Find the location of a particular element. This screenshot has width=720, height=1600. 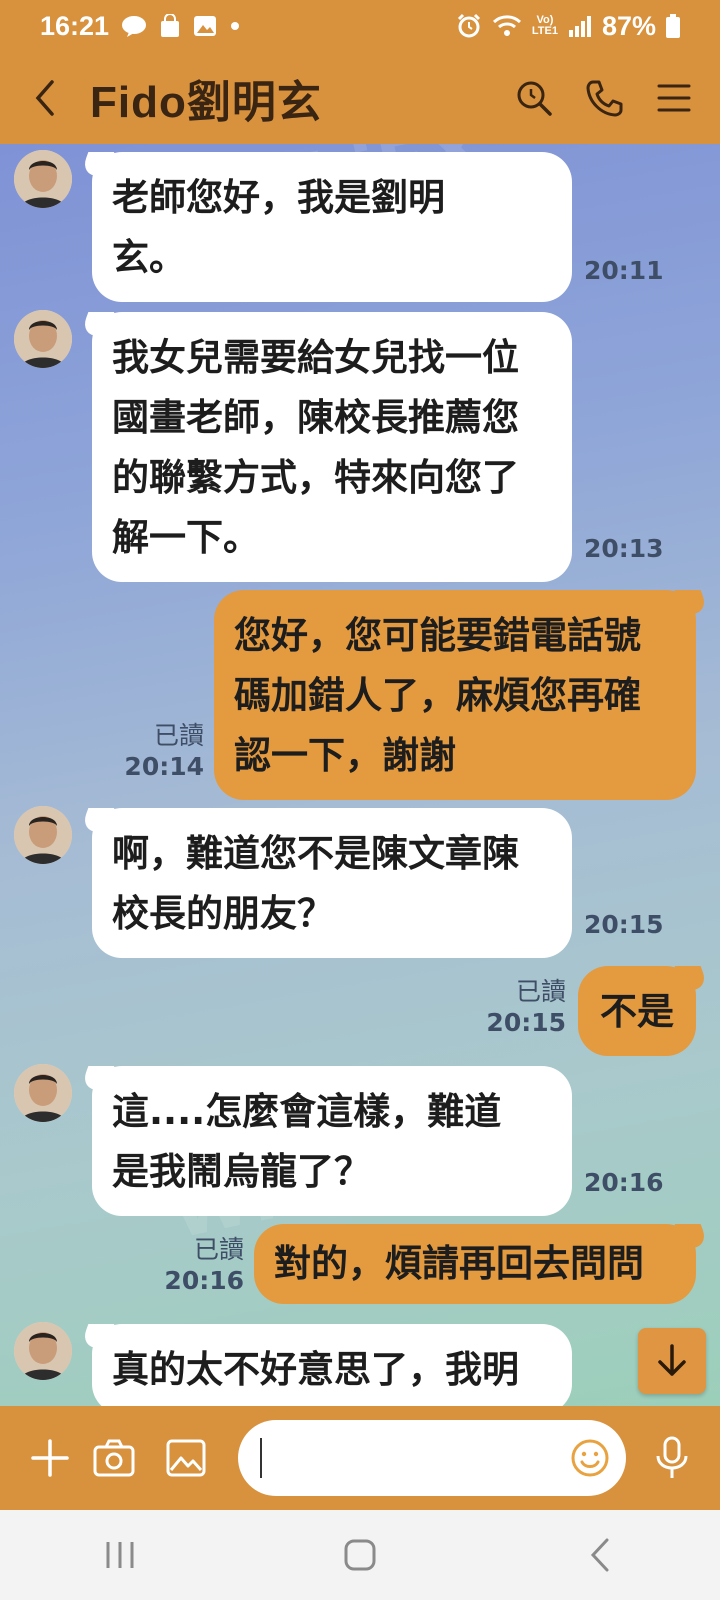

network-type-label: Vo) LTE1 is located at coordinates (544, 25).